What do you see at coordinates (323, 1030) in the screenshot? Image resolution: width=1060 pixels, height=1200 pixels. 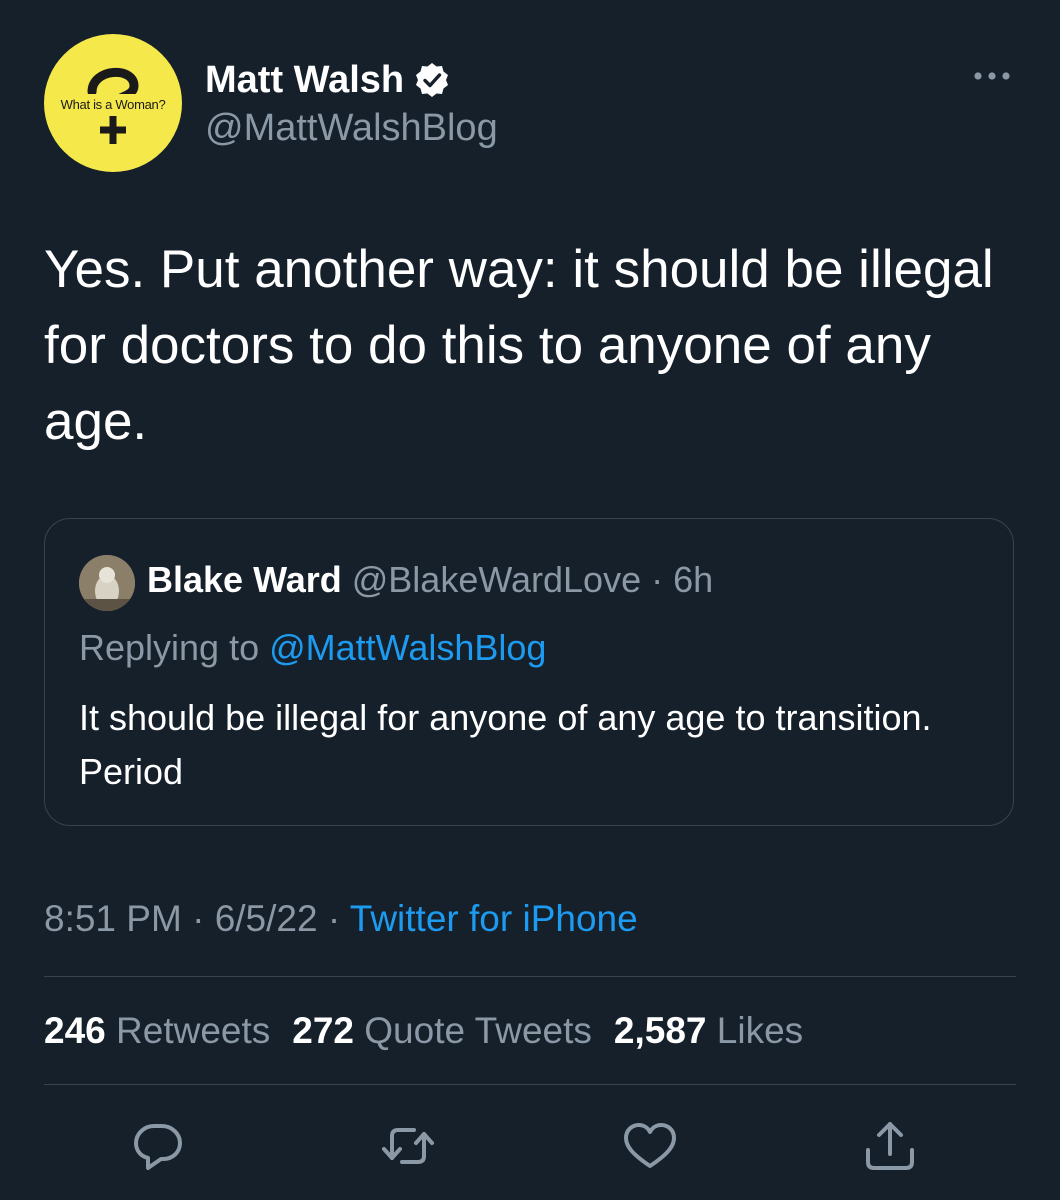 I see `quotes-count: 272` at bounding box center [323, 1030].